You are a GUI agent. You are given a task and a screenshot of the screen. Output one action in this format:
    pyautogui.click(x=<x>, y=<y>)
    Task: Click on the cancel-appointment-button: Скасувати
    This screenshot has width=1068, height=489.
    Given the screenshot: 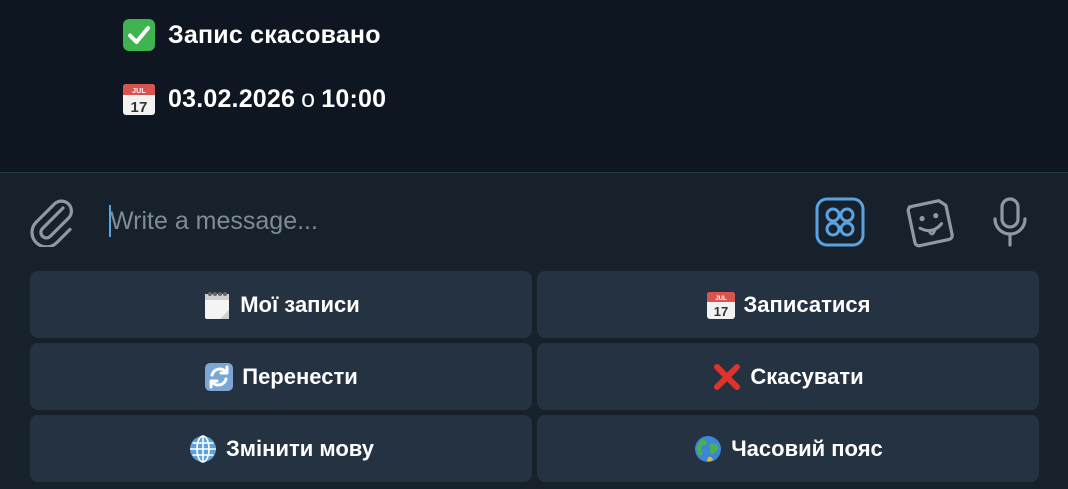 What is the action you would take?
    pyautogui.click(x=788, y=376)
    